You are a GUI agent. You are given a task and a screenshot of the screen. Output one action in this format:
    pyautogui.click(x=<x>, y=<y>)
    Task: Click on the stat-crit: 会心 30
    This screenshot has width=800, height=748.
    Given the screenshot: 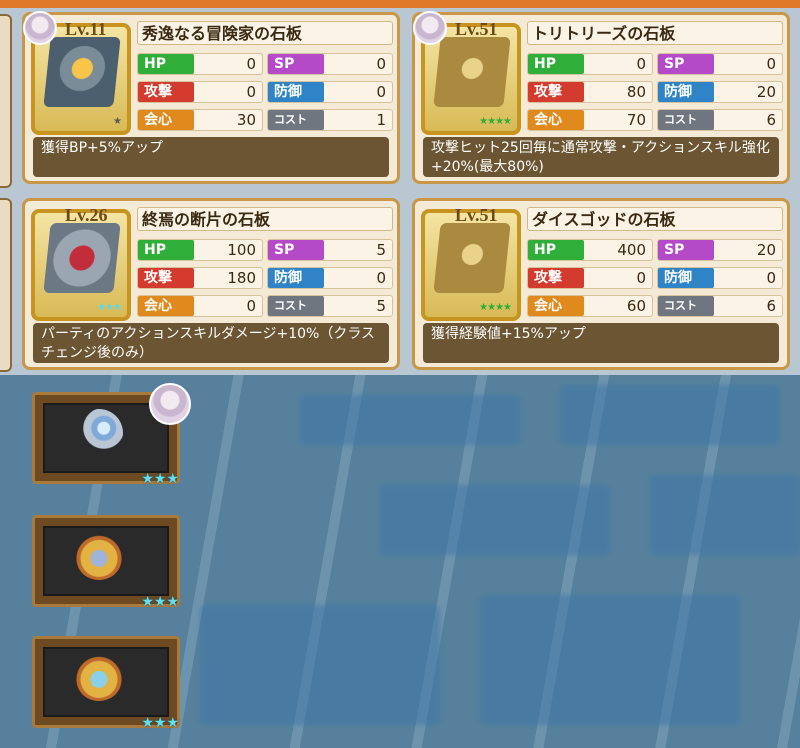 What is the action you would take?
    pyautogui.click(x=200, y=120)
    